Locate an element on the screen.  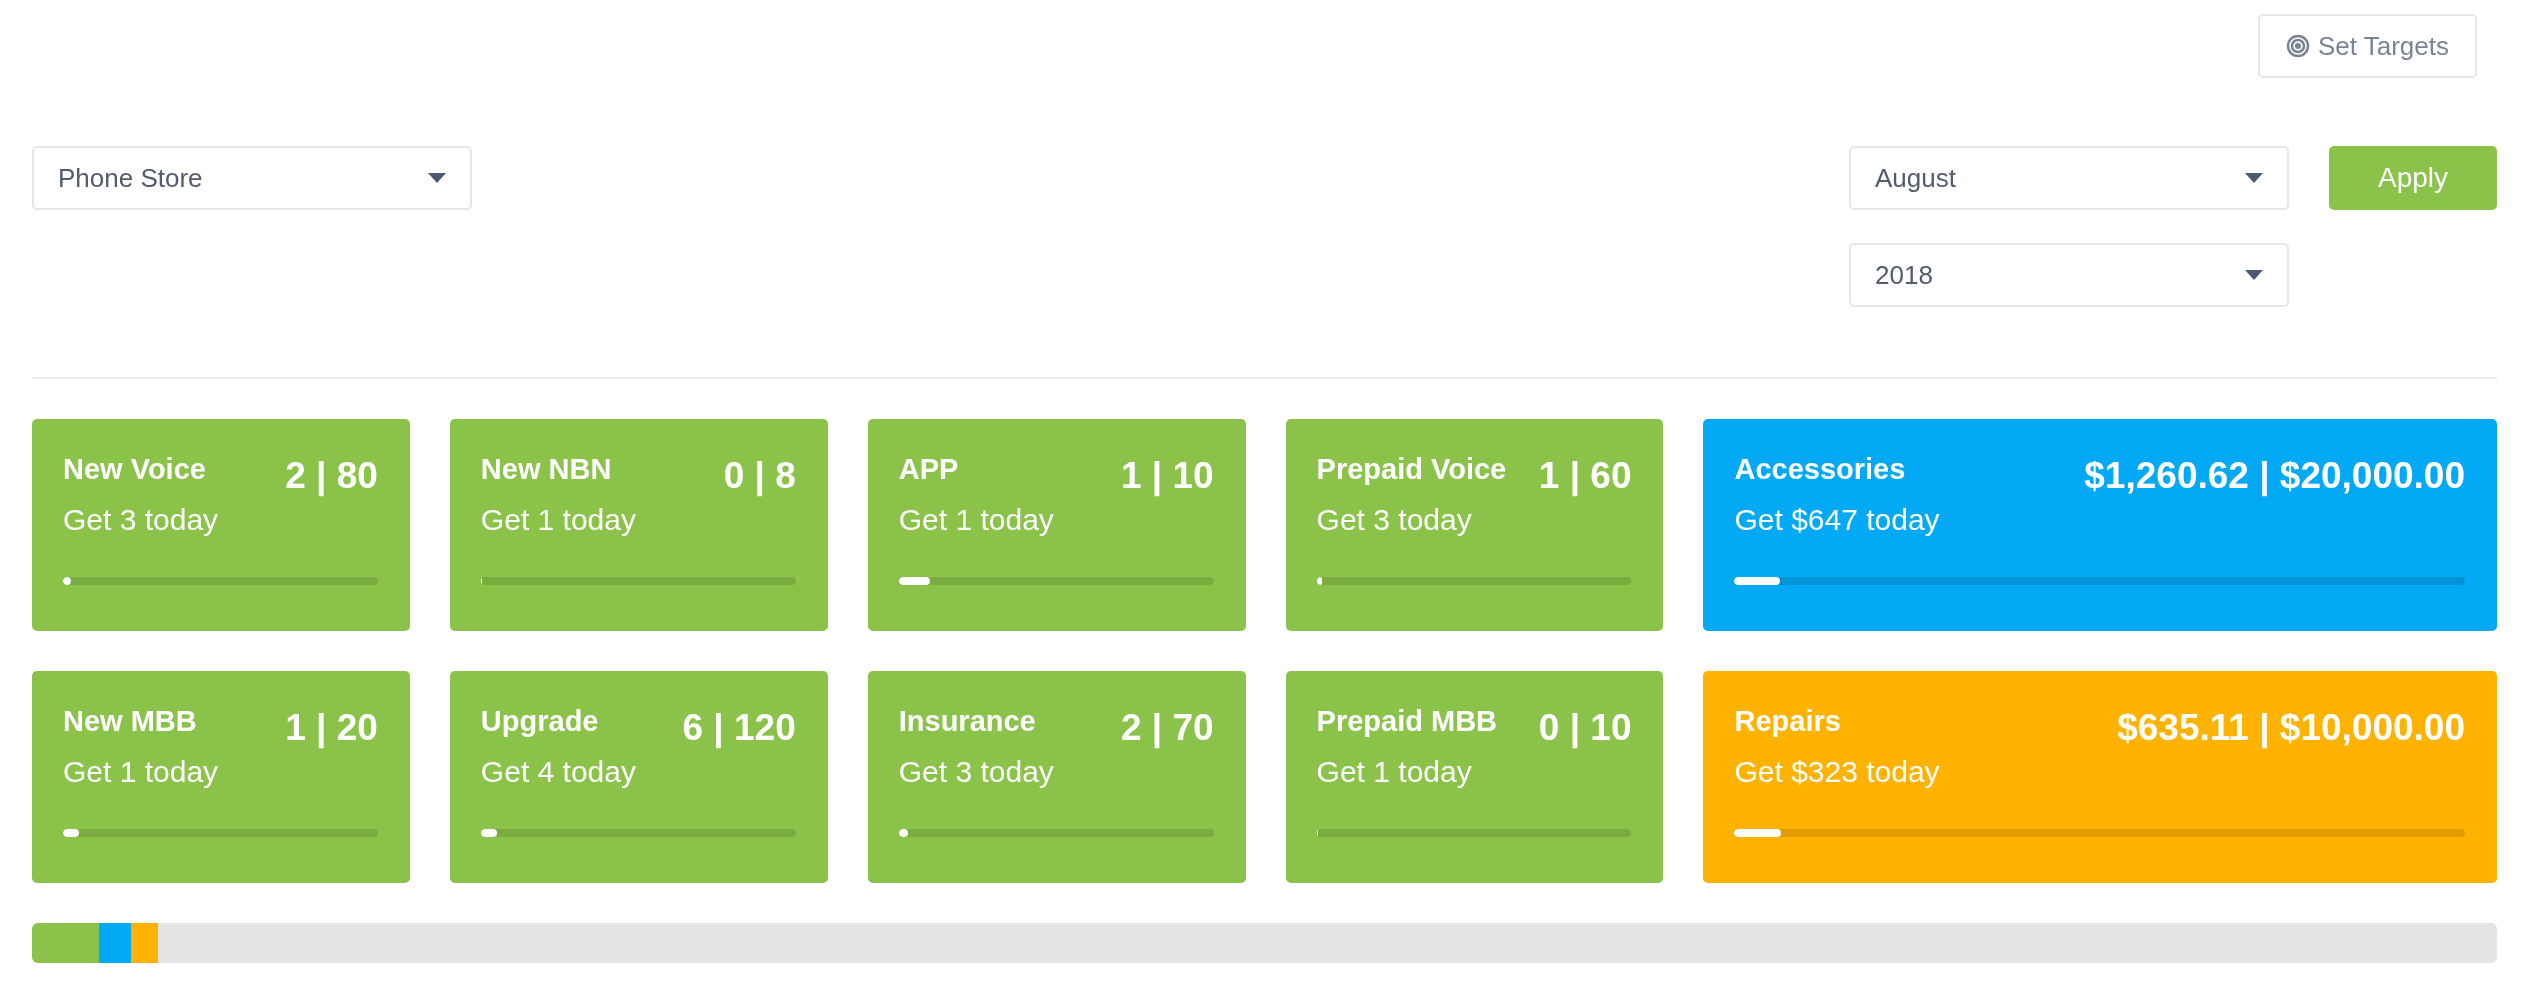
set-targets-button: Set Targets is located at coordinates (2367, 46).